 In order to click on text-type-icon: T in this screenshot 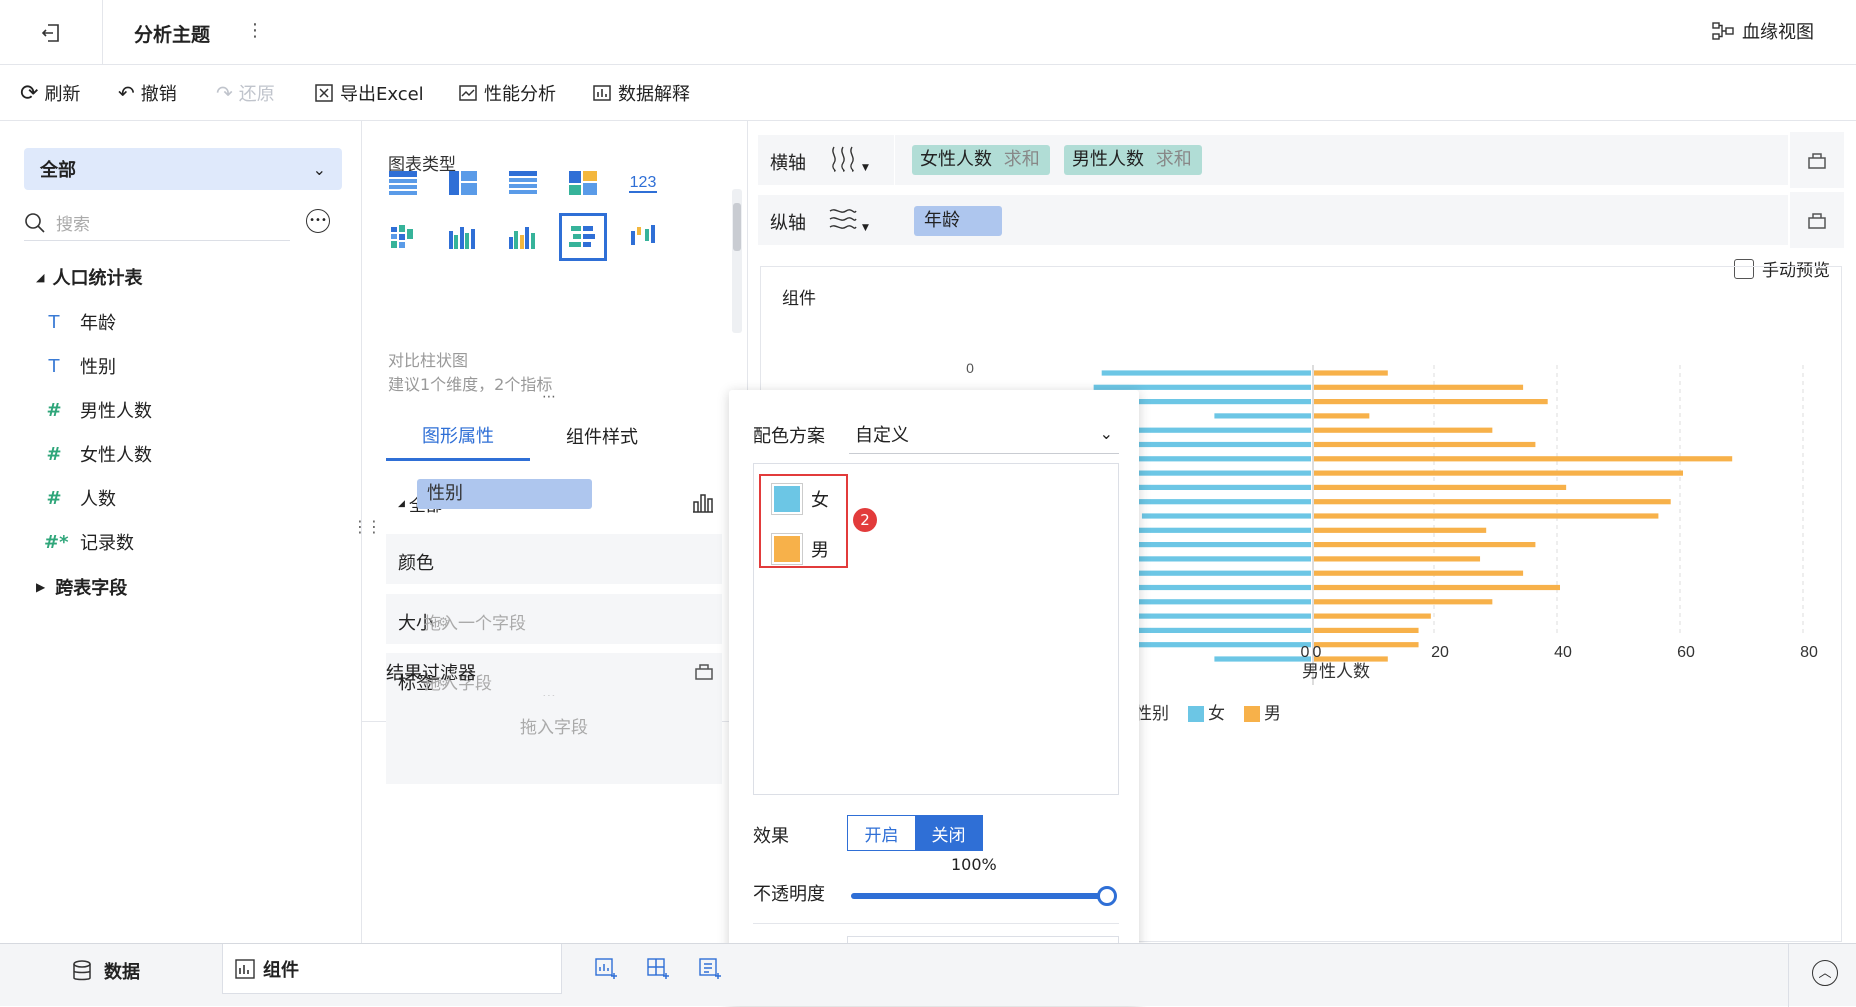, I will do `click(54, 322)`.